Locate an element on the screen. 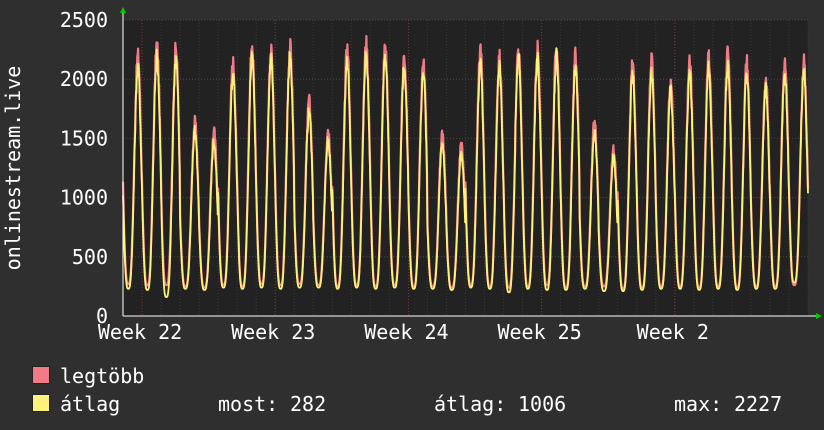  x-tick-labels: Week 22 Week 23 Week 24 Week 25 Week 2 is located at coordinates (403, 332).